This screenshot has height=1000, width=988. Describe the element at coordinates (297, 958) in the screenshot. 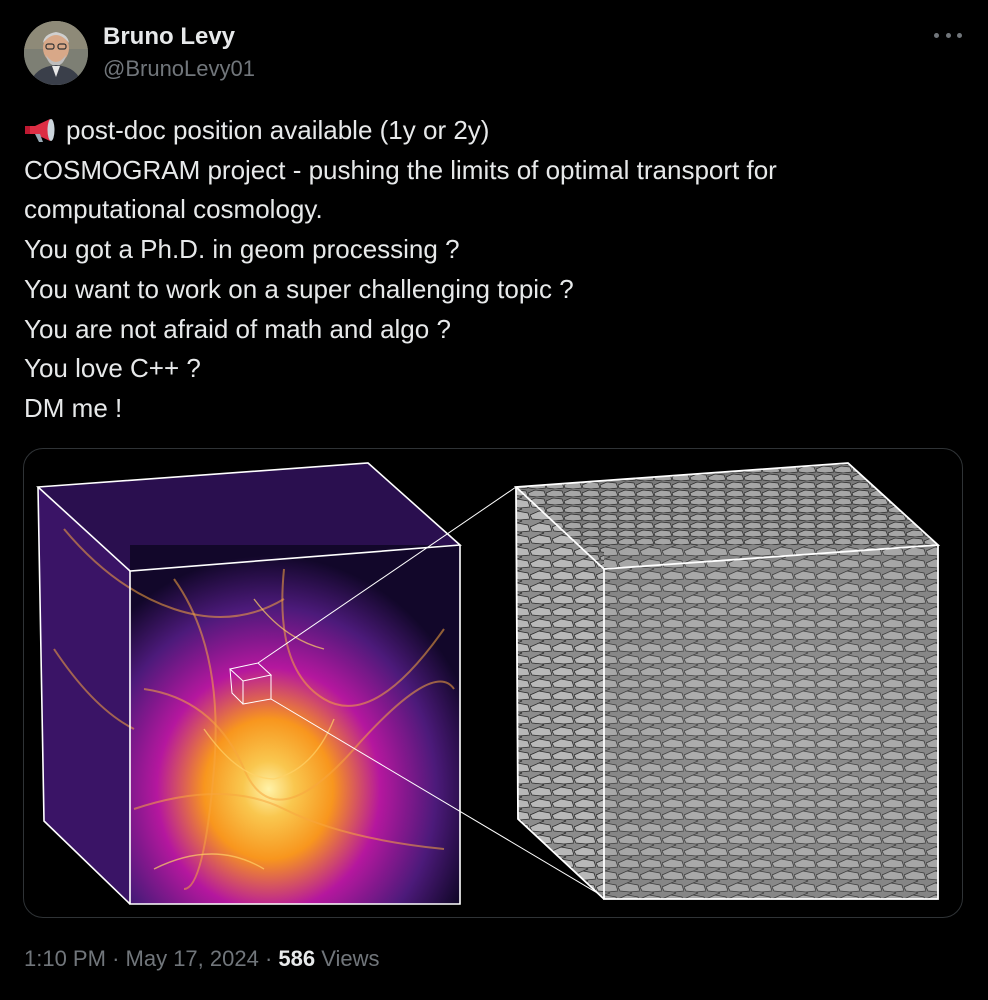

I see `views-count: 586` at that location.